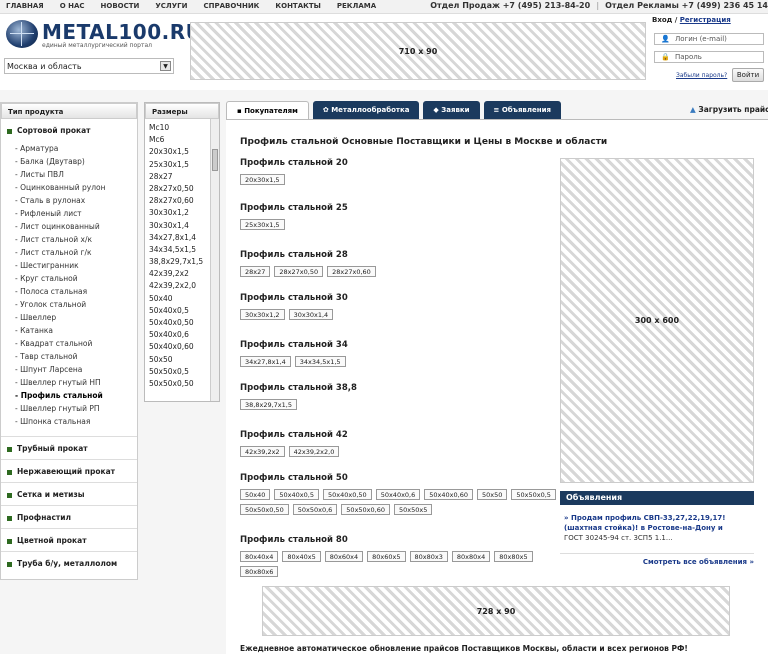 This screenshot has height=654, width=768. Describe the element at coordinates (398, 208) in the screenshot. I see `group-title: Профиль стальной 25` at that location.